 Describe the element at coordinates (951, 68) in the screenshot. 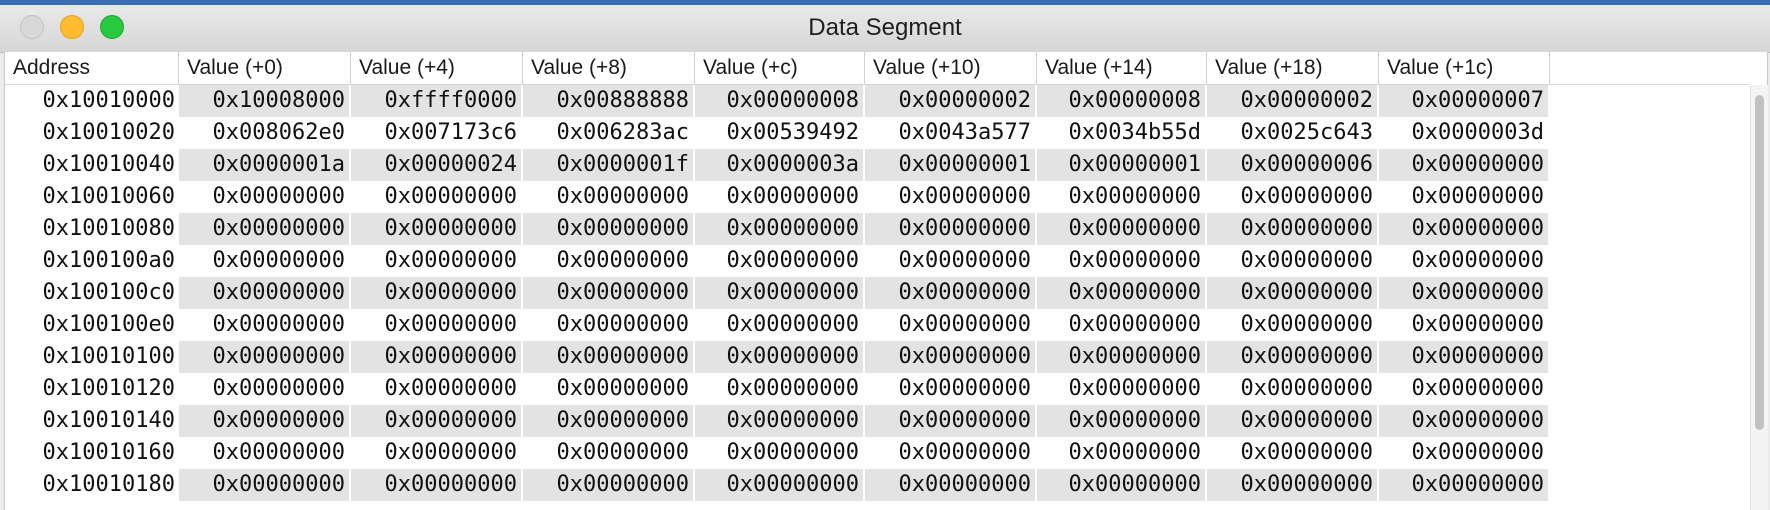

I see `column-header-value-5: Value (+10)` at that location.